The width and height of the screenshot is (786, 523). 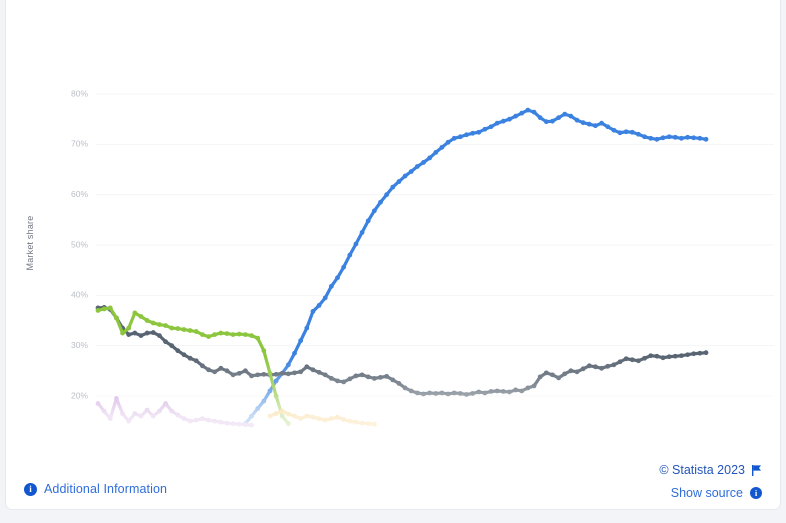 What do you see at coordinates (30, 243) in the screenshot?
I see `y-axis-title: Market share` at bounding box center [30, 243].